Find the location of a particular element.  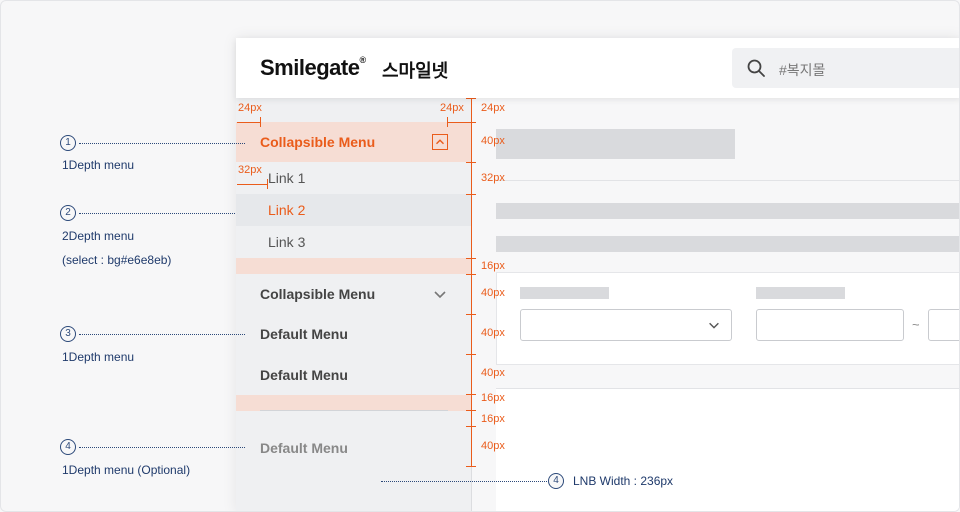

chevron-up-icon is located at coordinates (440, 142).